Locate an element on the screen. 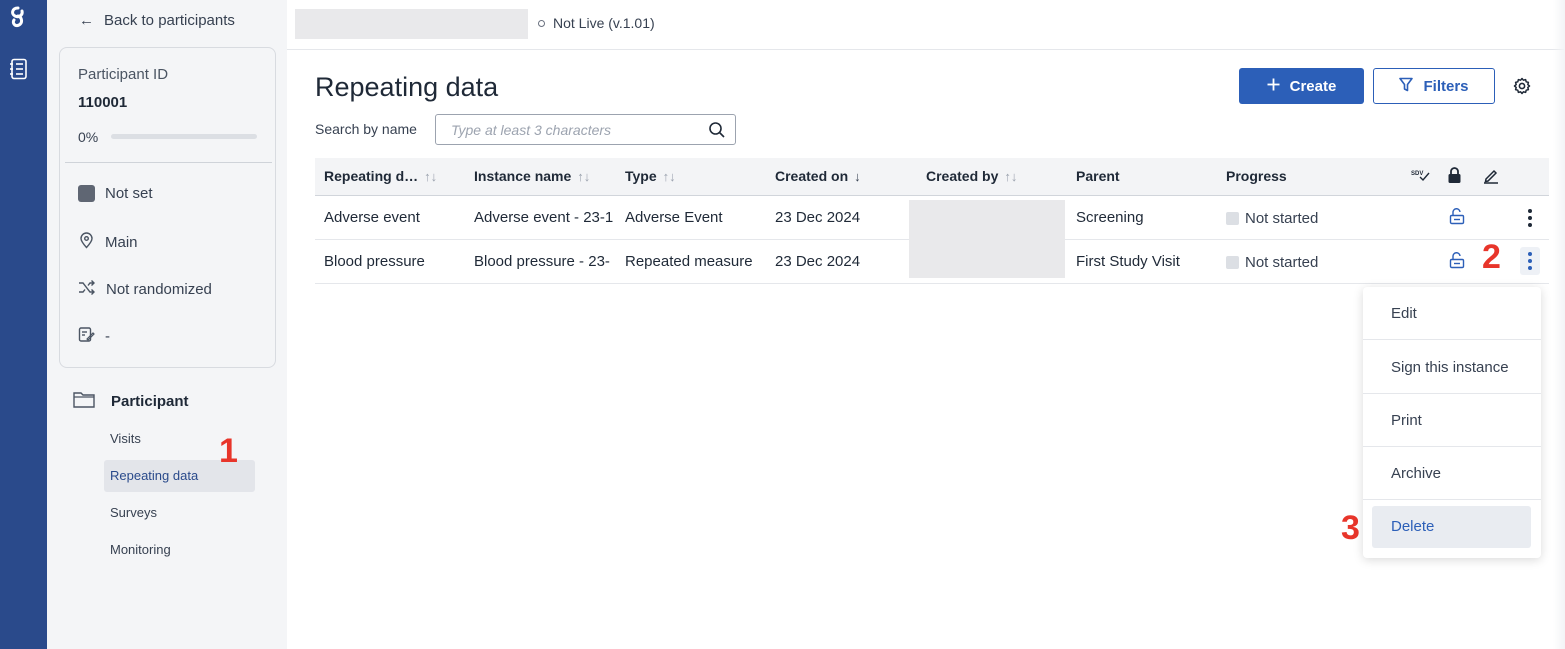 The image size is (1565, 649). plus-icon is located at coordinates (1273, 86).